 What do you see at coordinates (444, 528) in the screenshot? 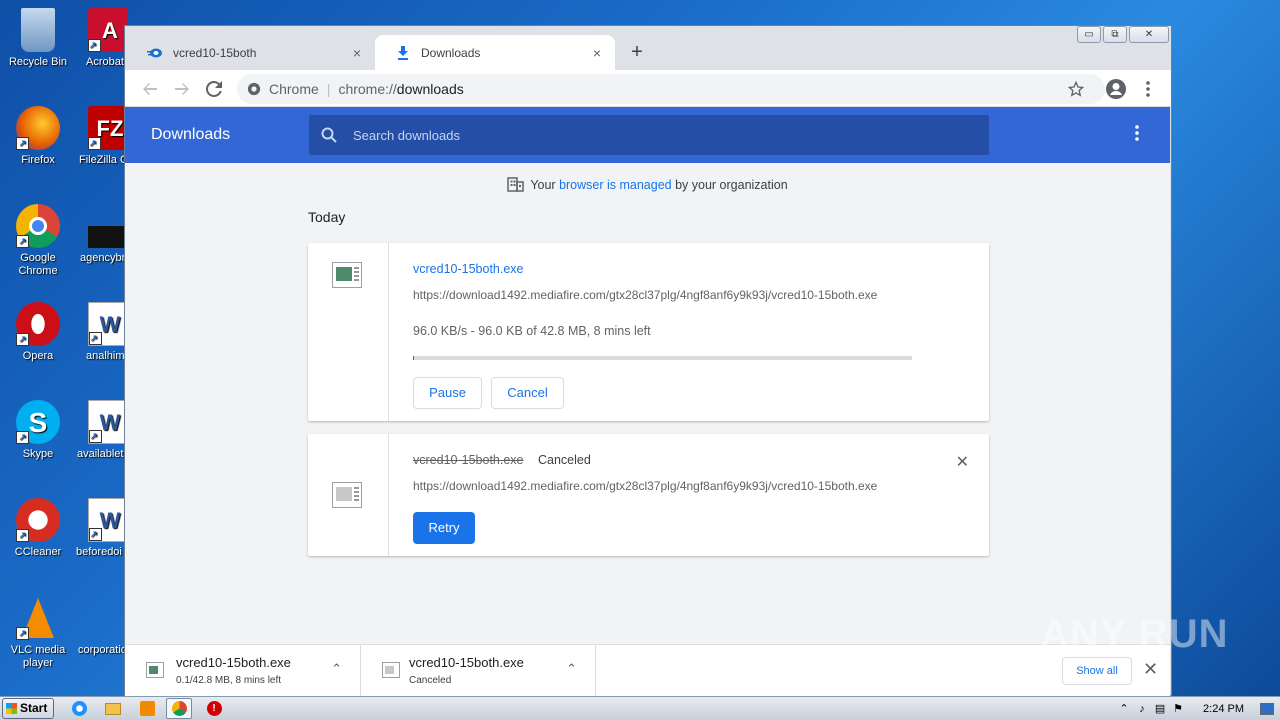
I see `retry-button: Retry` at bounding box center [444, 528].